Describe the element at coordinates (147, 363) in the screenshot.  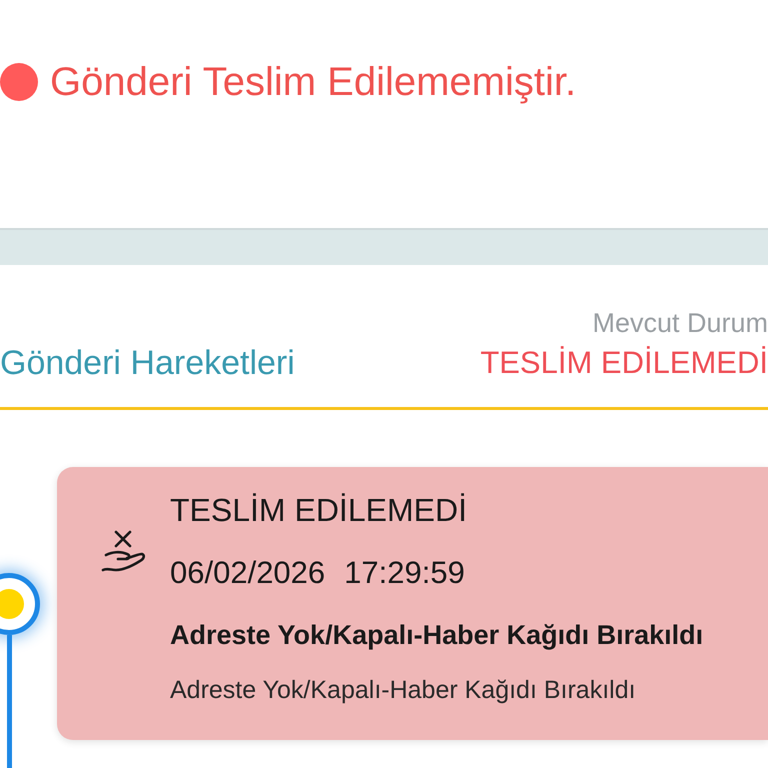
I see `section-title: Gönderi Hareketleri` at that location.